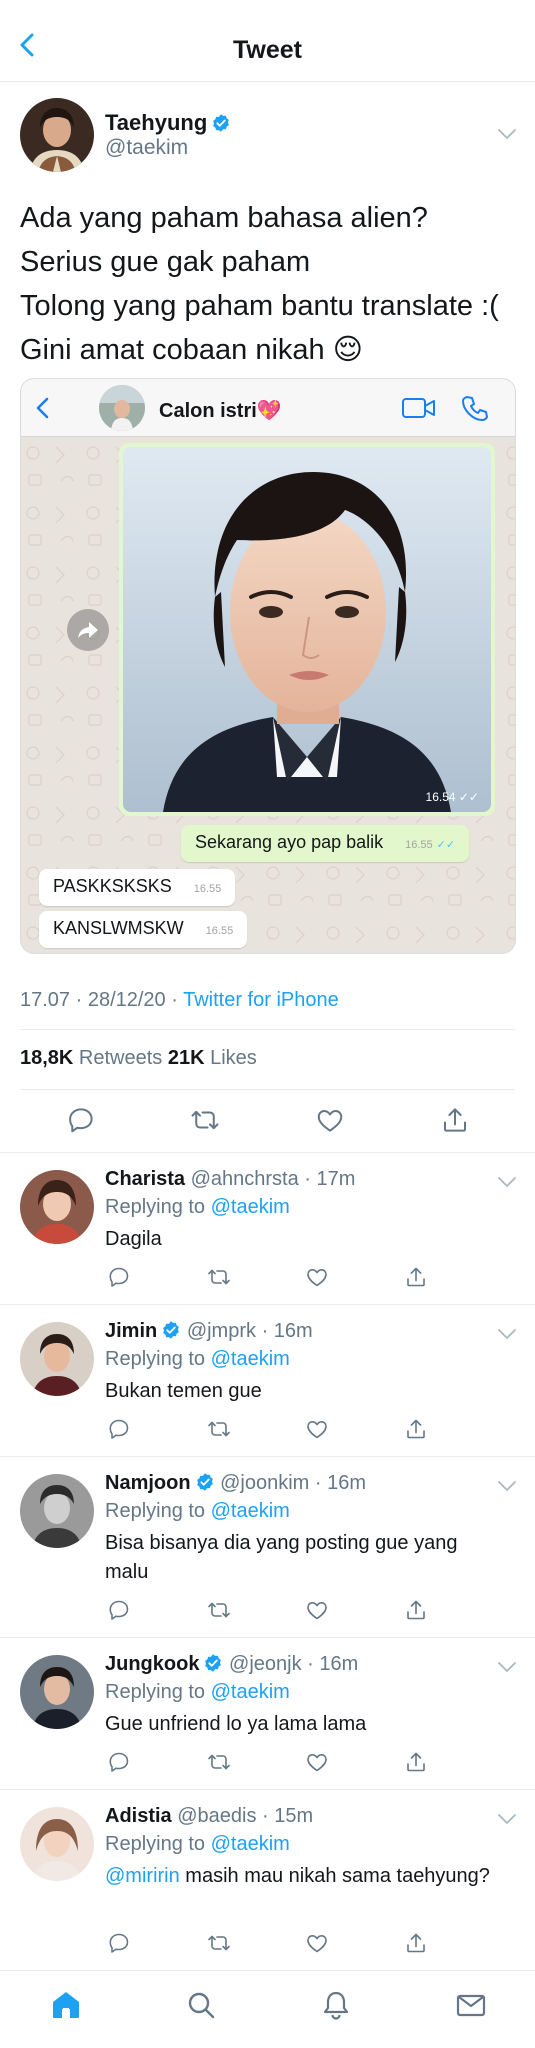  What do you see at coordinates (179, 1000) in the screenshot?
I see `tweet-timestamp: 17.07 · 28/12/20 · Twitter for iPhone` at bounding box center [179, 1000].